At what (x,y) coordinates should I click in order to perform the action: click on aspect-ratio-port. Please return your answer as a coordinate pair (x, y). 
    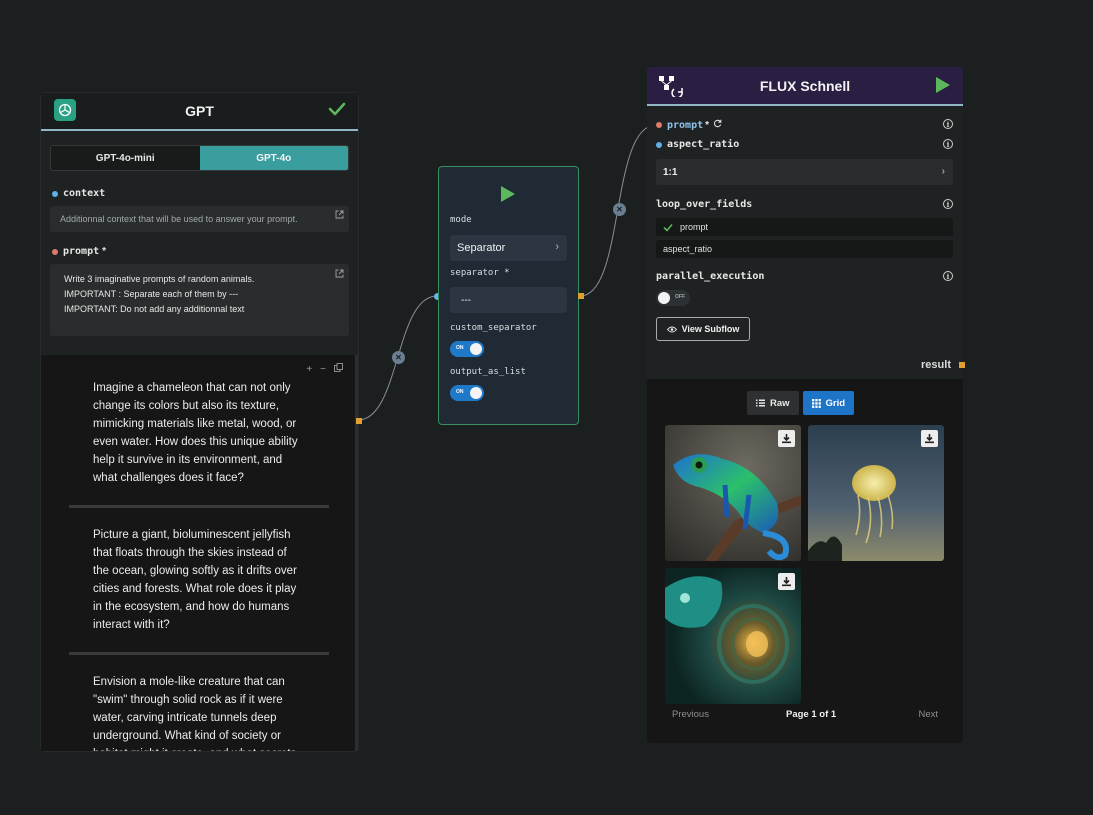
    Looking at the image, I should click on (659, 144).